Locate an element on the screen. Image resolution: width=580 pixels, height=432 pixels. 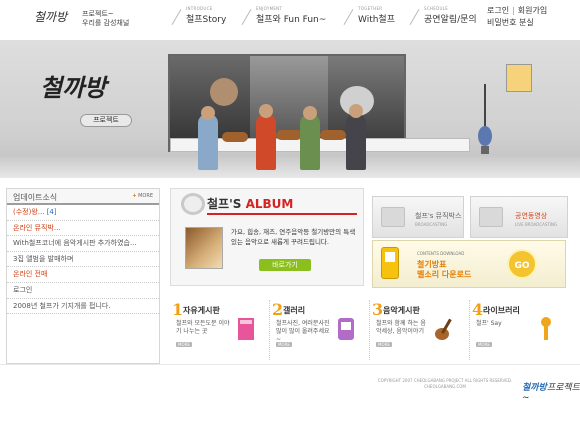
music-box-icon is located at coordinates (393, 217).